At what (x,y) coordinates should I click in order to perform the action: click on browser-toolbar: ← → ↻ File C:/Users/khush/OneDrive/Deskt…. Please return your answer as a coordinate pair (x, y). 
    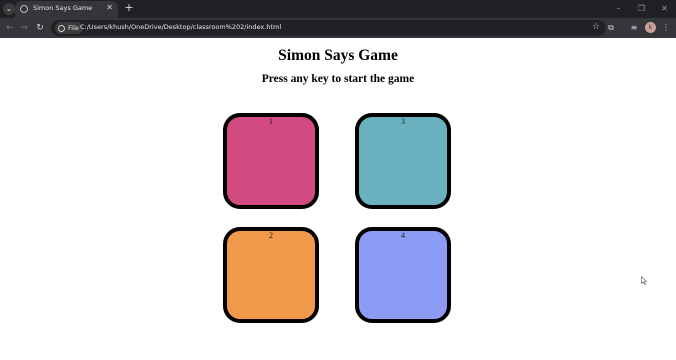
    Looking at the image, I should click on (338, 28).